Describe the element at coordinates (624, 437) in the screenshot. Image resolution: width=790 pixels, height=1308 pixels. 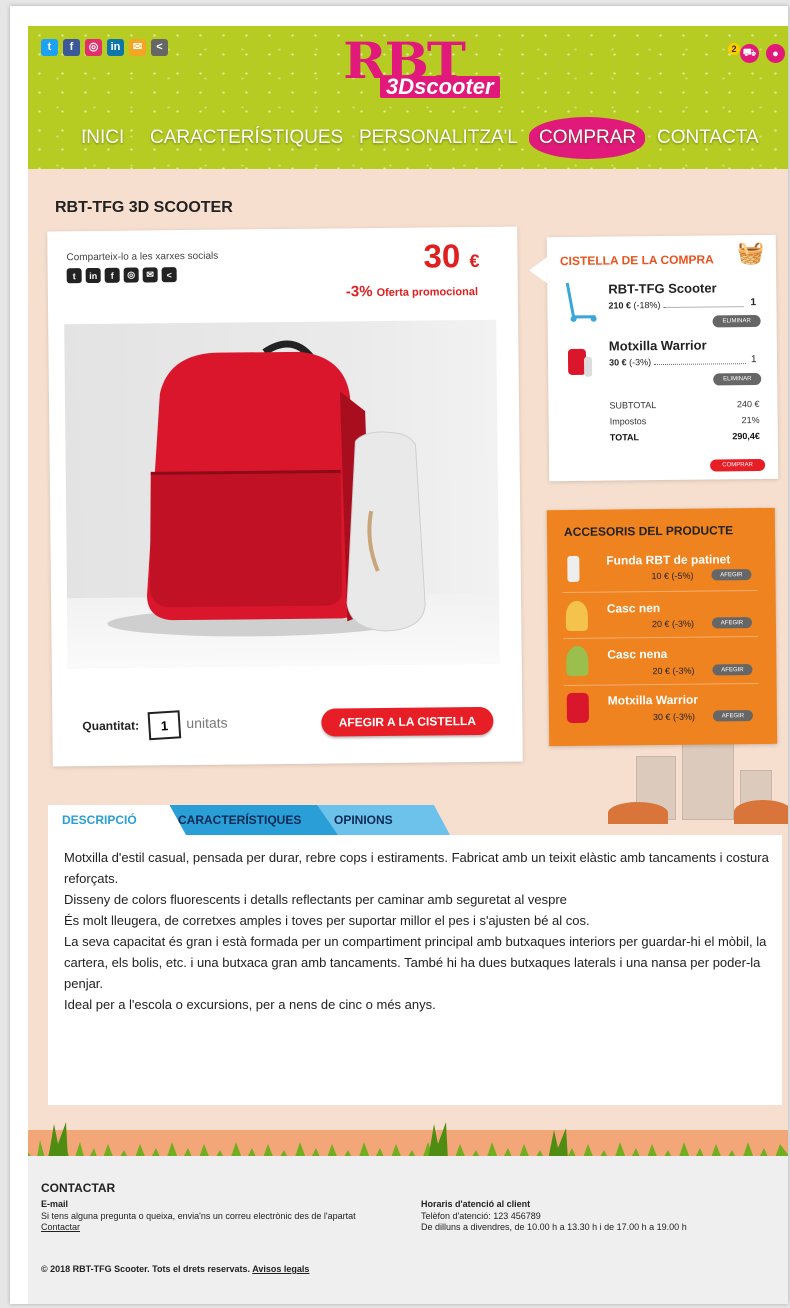
I see `total-label: TOTAL` at that location.